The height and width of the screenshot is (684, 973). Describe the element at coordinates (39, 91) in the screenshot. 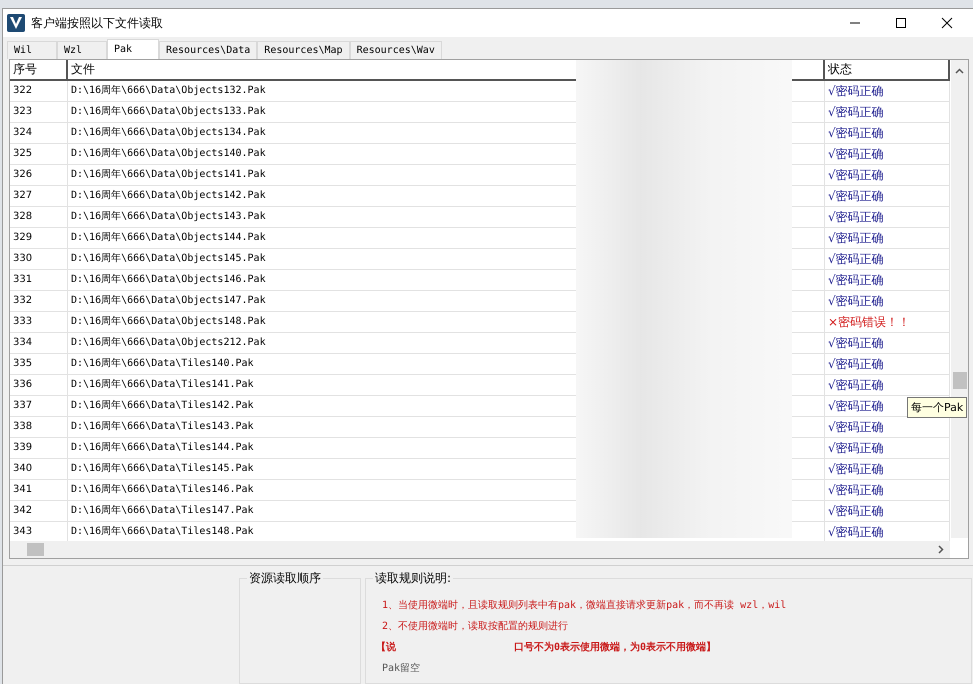

I see `table-cell: 322` at that location.